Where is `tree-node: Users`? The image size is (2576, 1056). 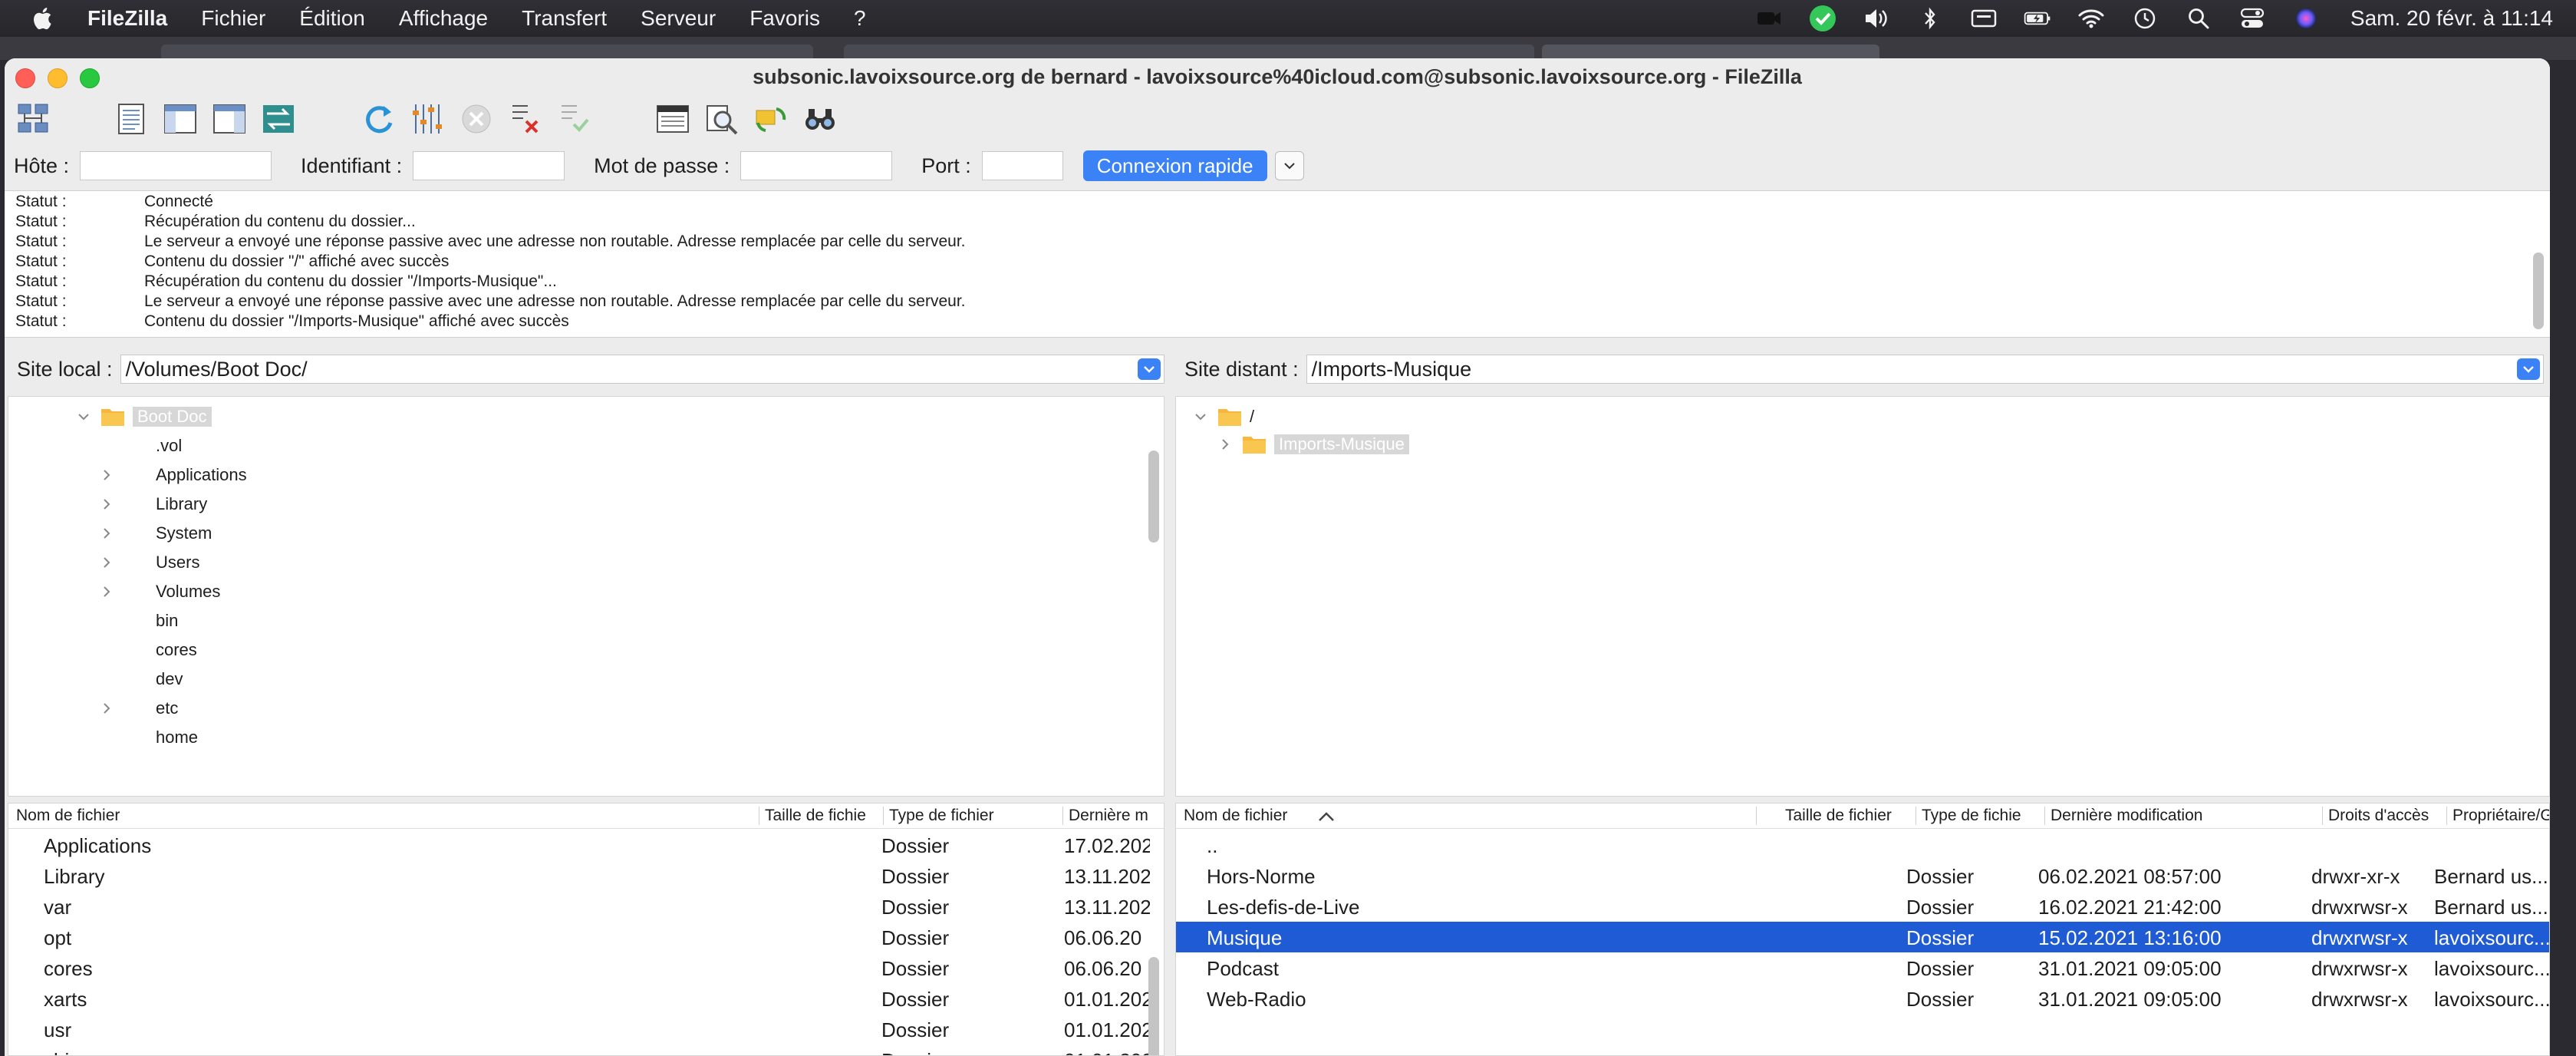 tree-node: Users is located at coordinates (149, 562).